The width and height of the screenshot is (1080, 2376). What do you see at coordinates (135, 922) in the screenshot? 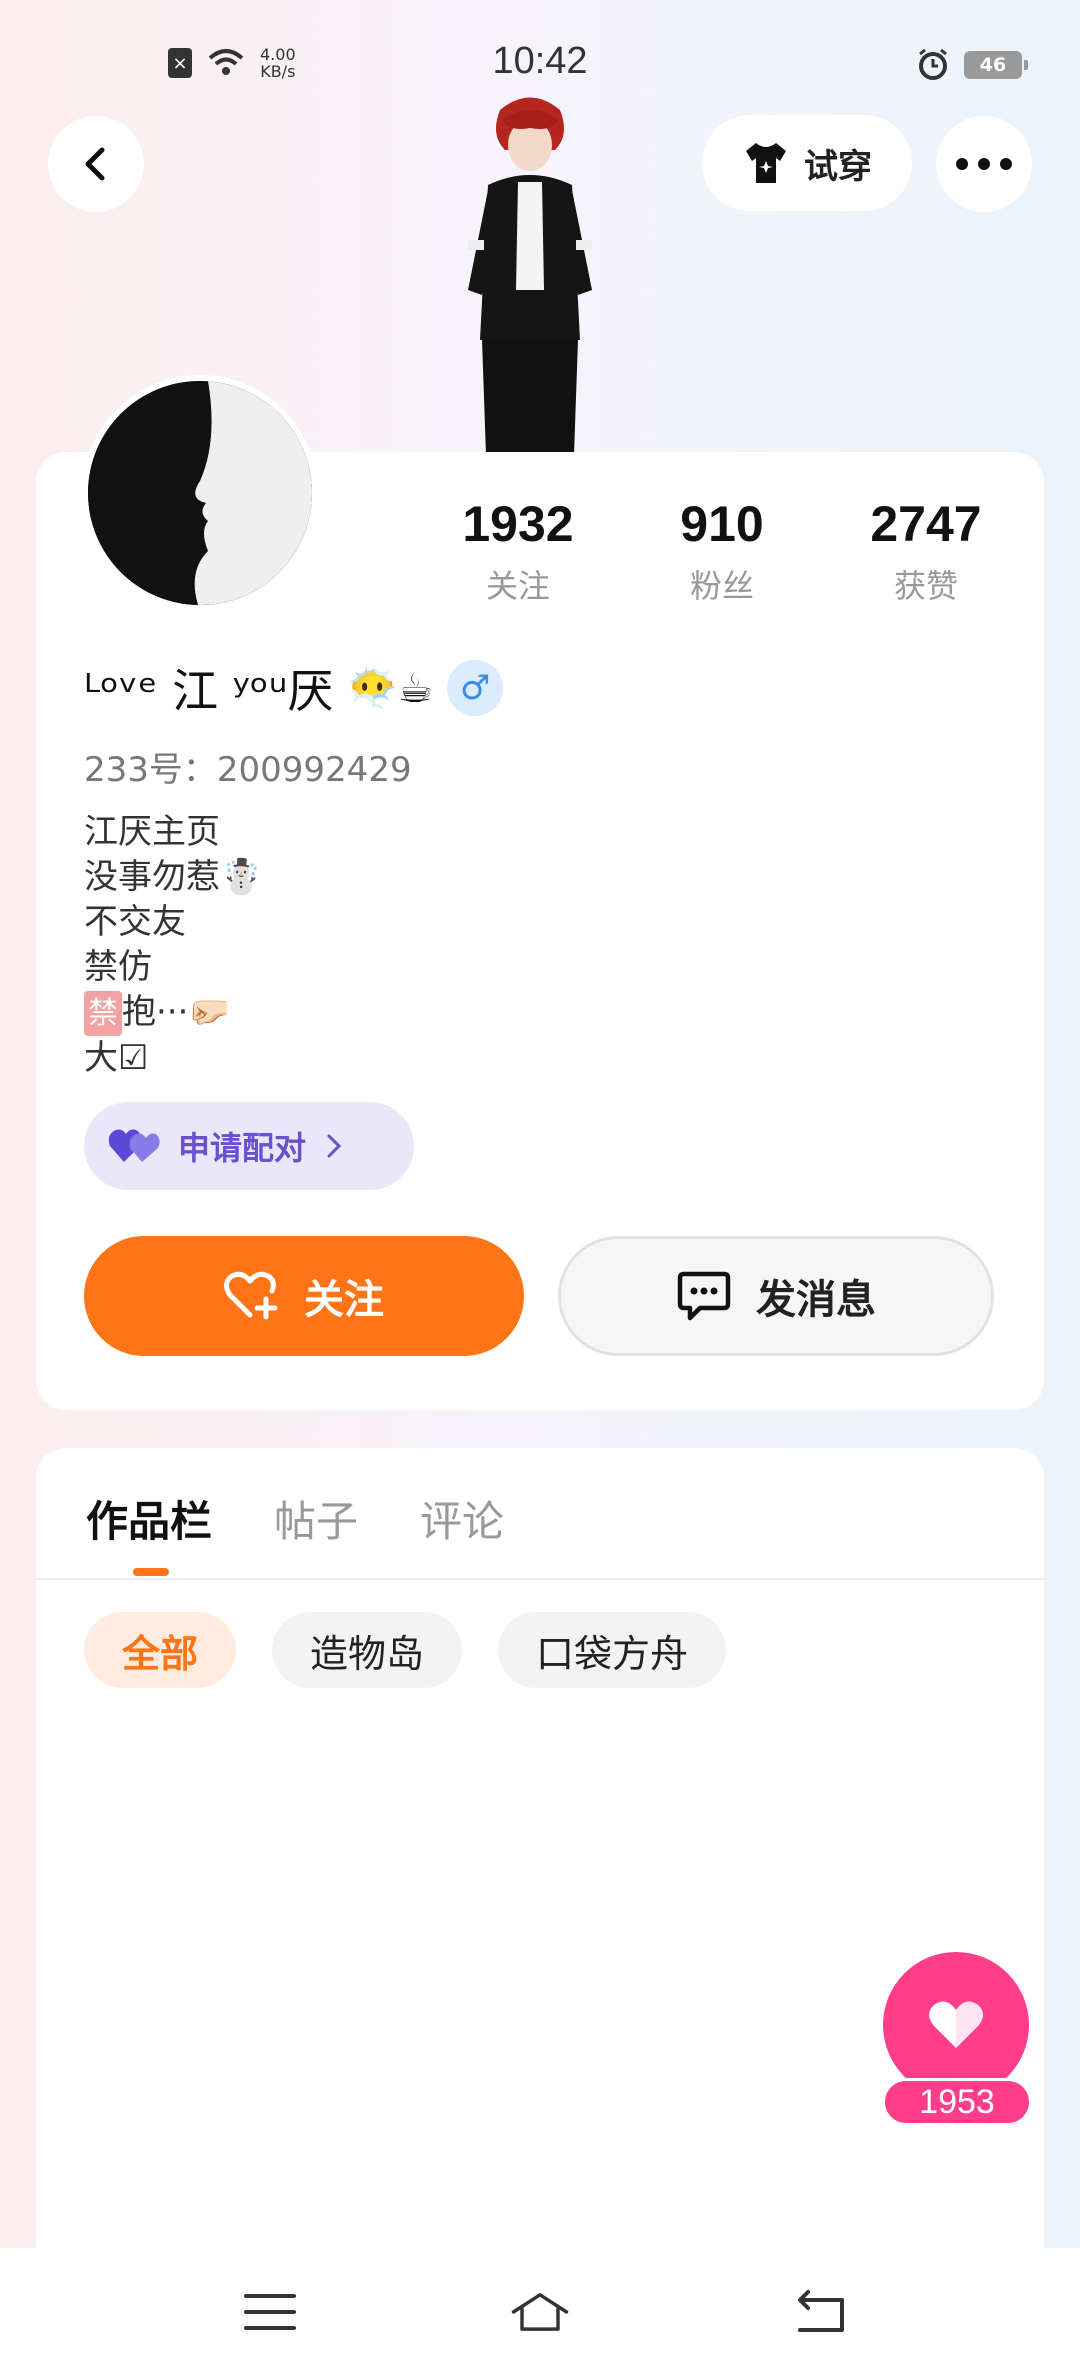
I see `bio-line: 不交友` at bounding box center [135, 922].